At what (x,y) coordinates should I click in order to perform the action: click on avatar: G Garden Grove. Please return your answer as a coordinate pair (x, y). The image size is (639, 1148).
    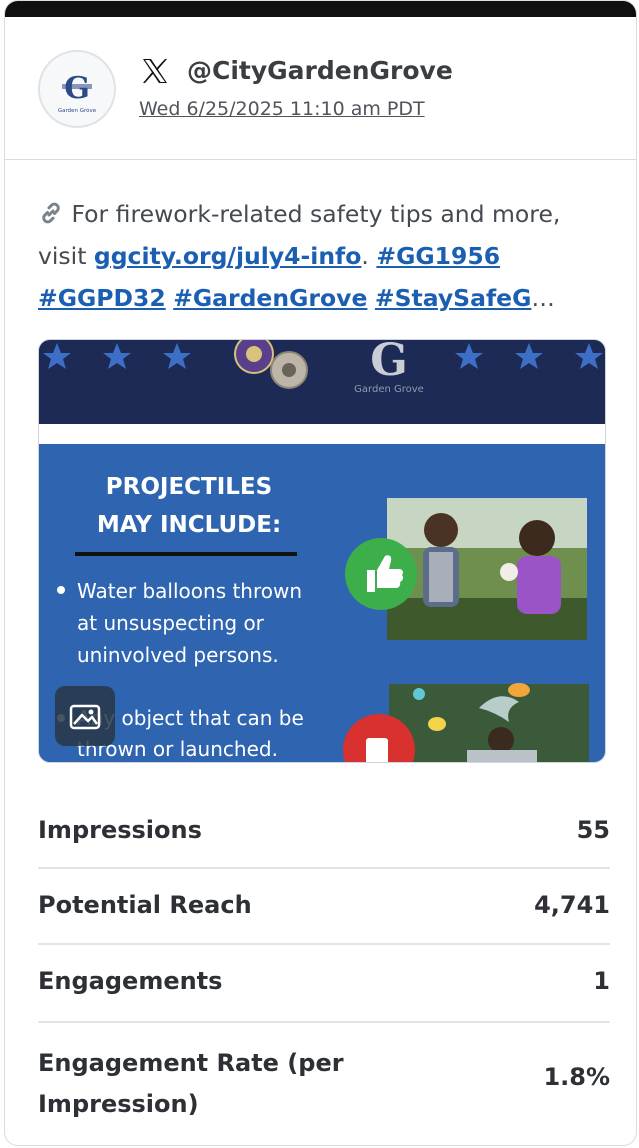
    Looking at the image, I should click on (77, 89).